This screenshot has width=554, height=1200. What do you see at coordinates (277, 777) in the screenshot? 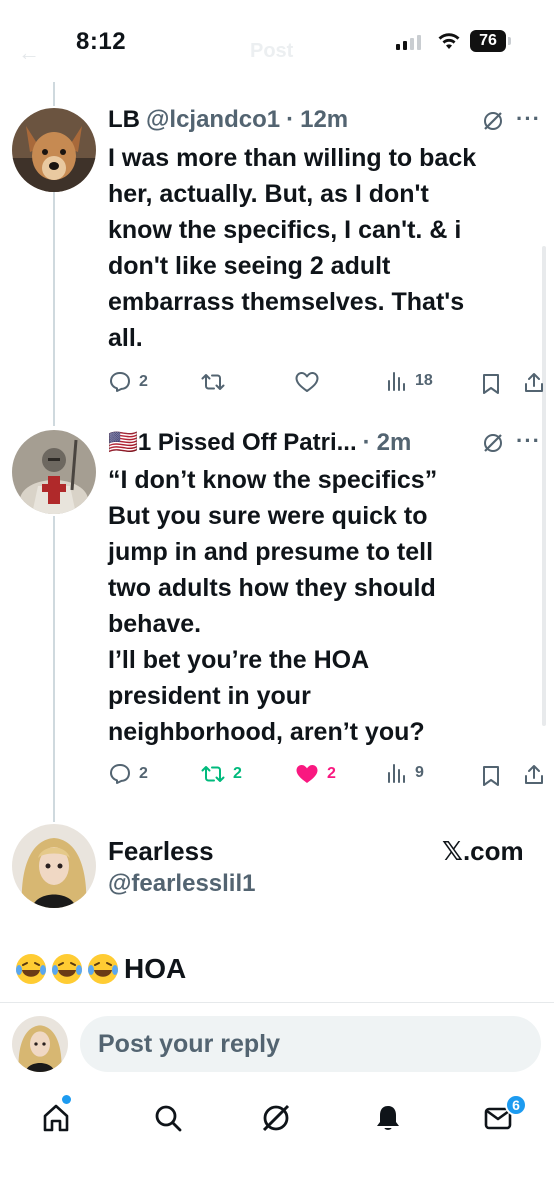
I see `tweet-actions: 2 2 2 9` at bounding box center [277, 777].